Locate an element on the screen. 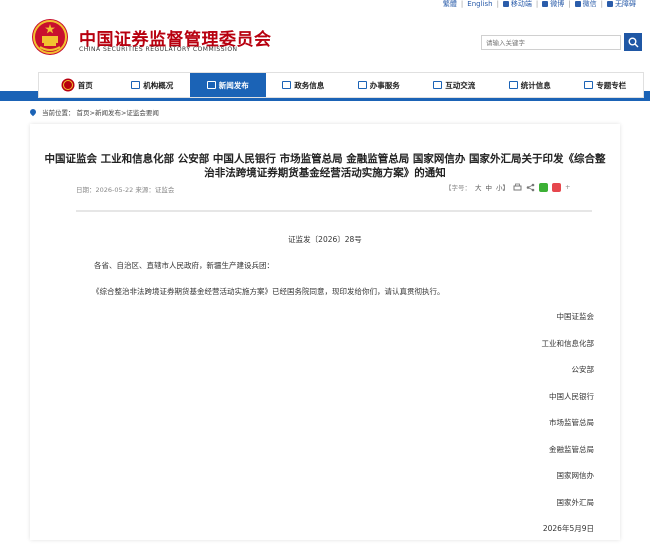 Image resolution: width=650 pixels, height=551 pixels. signature-date: 2026年5月9日 is located at coordinates (568, 528).